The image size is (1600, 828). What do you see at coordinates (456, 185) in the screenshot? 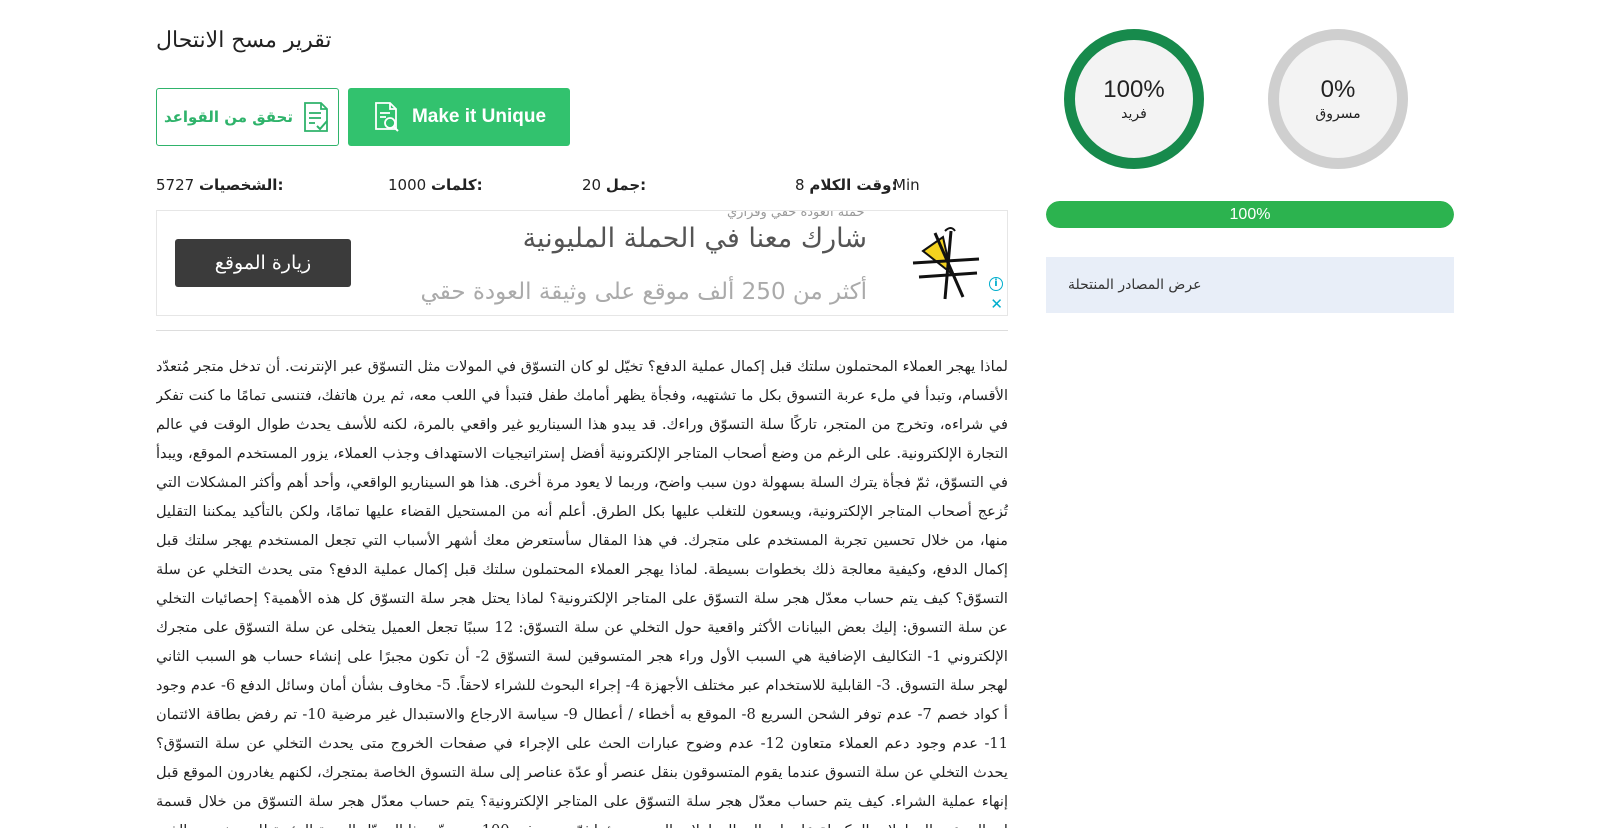
I see `words-label: كلمات:` at bounding box center [456, 185].